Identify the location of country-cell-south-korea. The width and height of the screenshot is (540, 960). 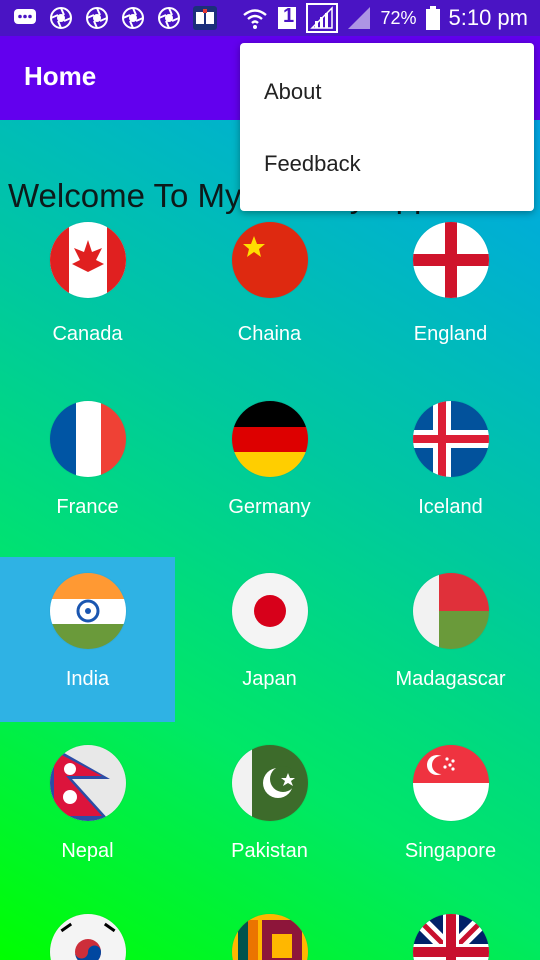
(87, 930).